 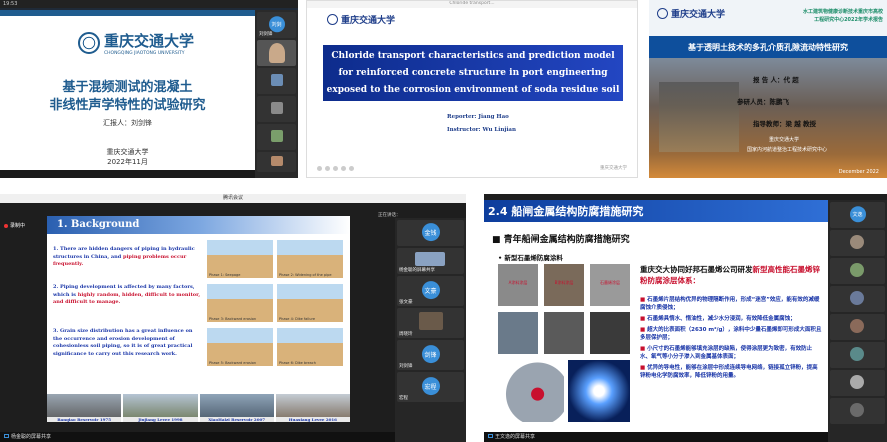 I want to click on phase-cell: Phase 4: Dike failure, so click(x=310, y=303).